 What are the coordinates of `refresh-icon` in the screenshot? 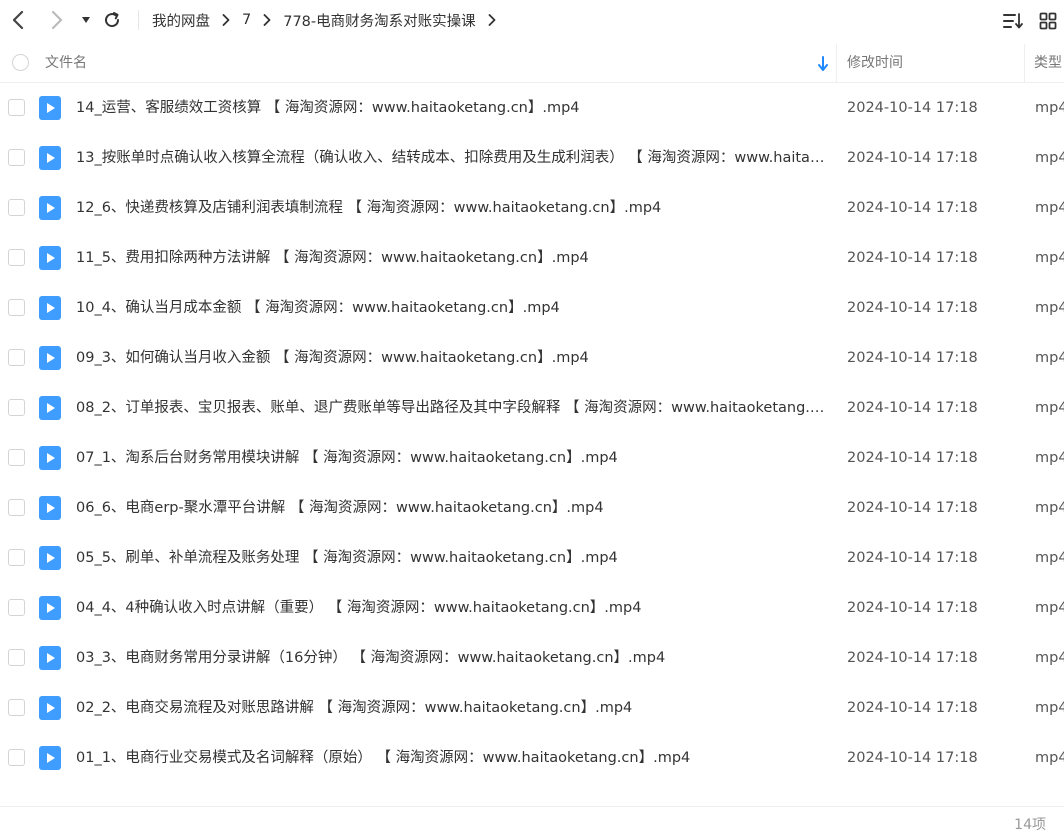 It's located at (112, 20).